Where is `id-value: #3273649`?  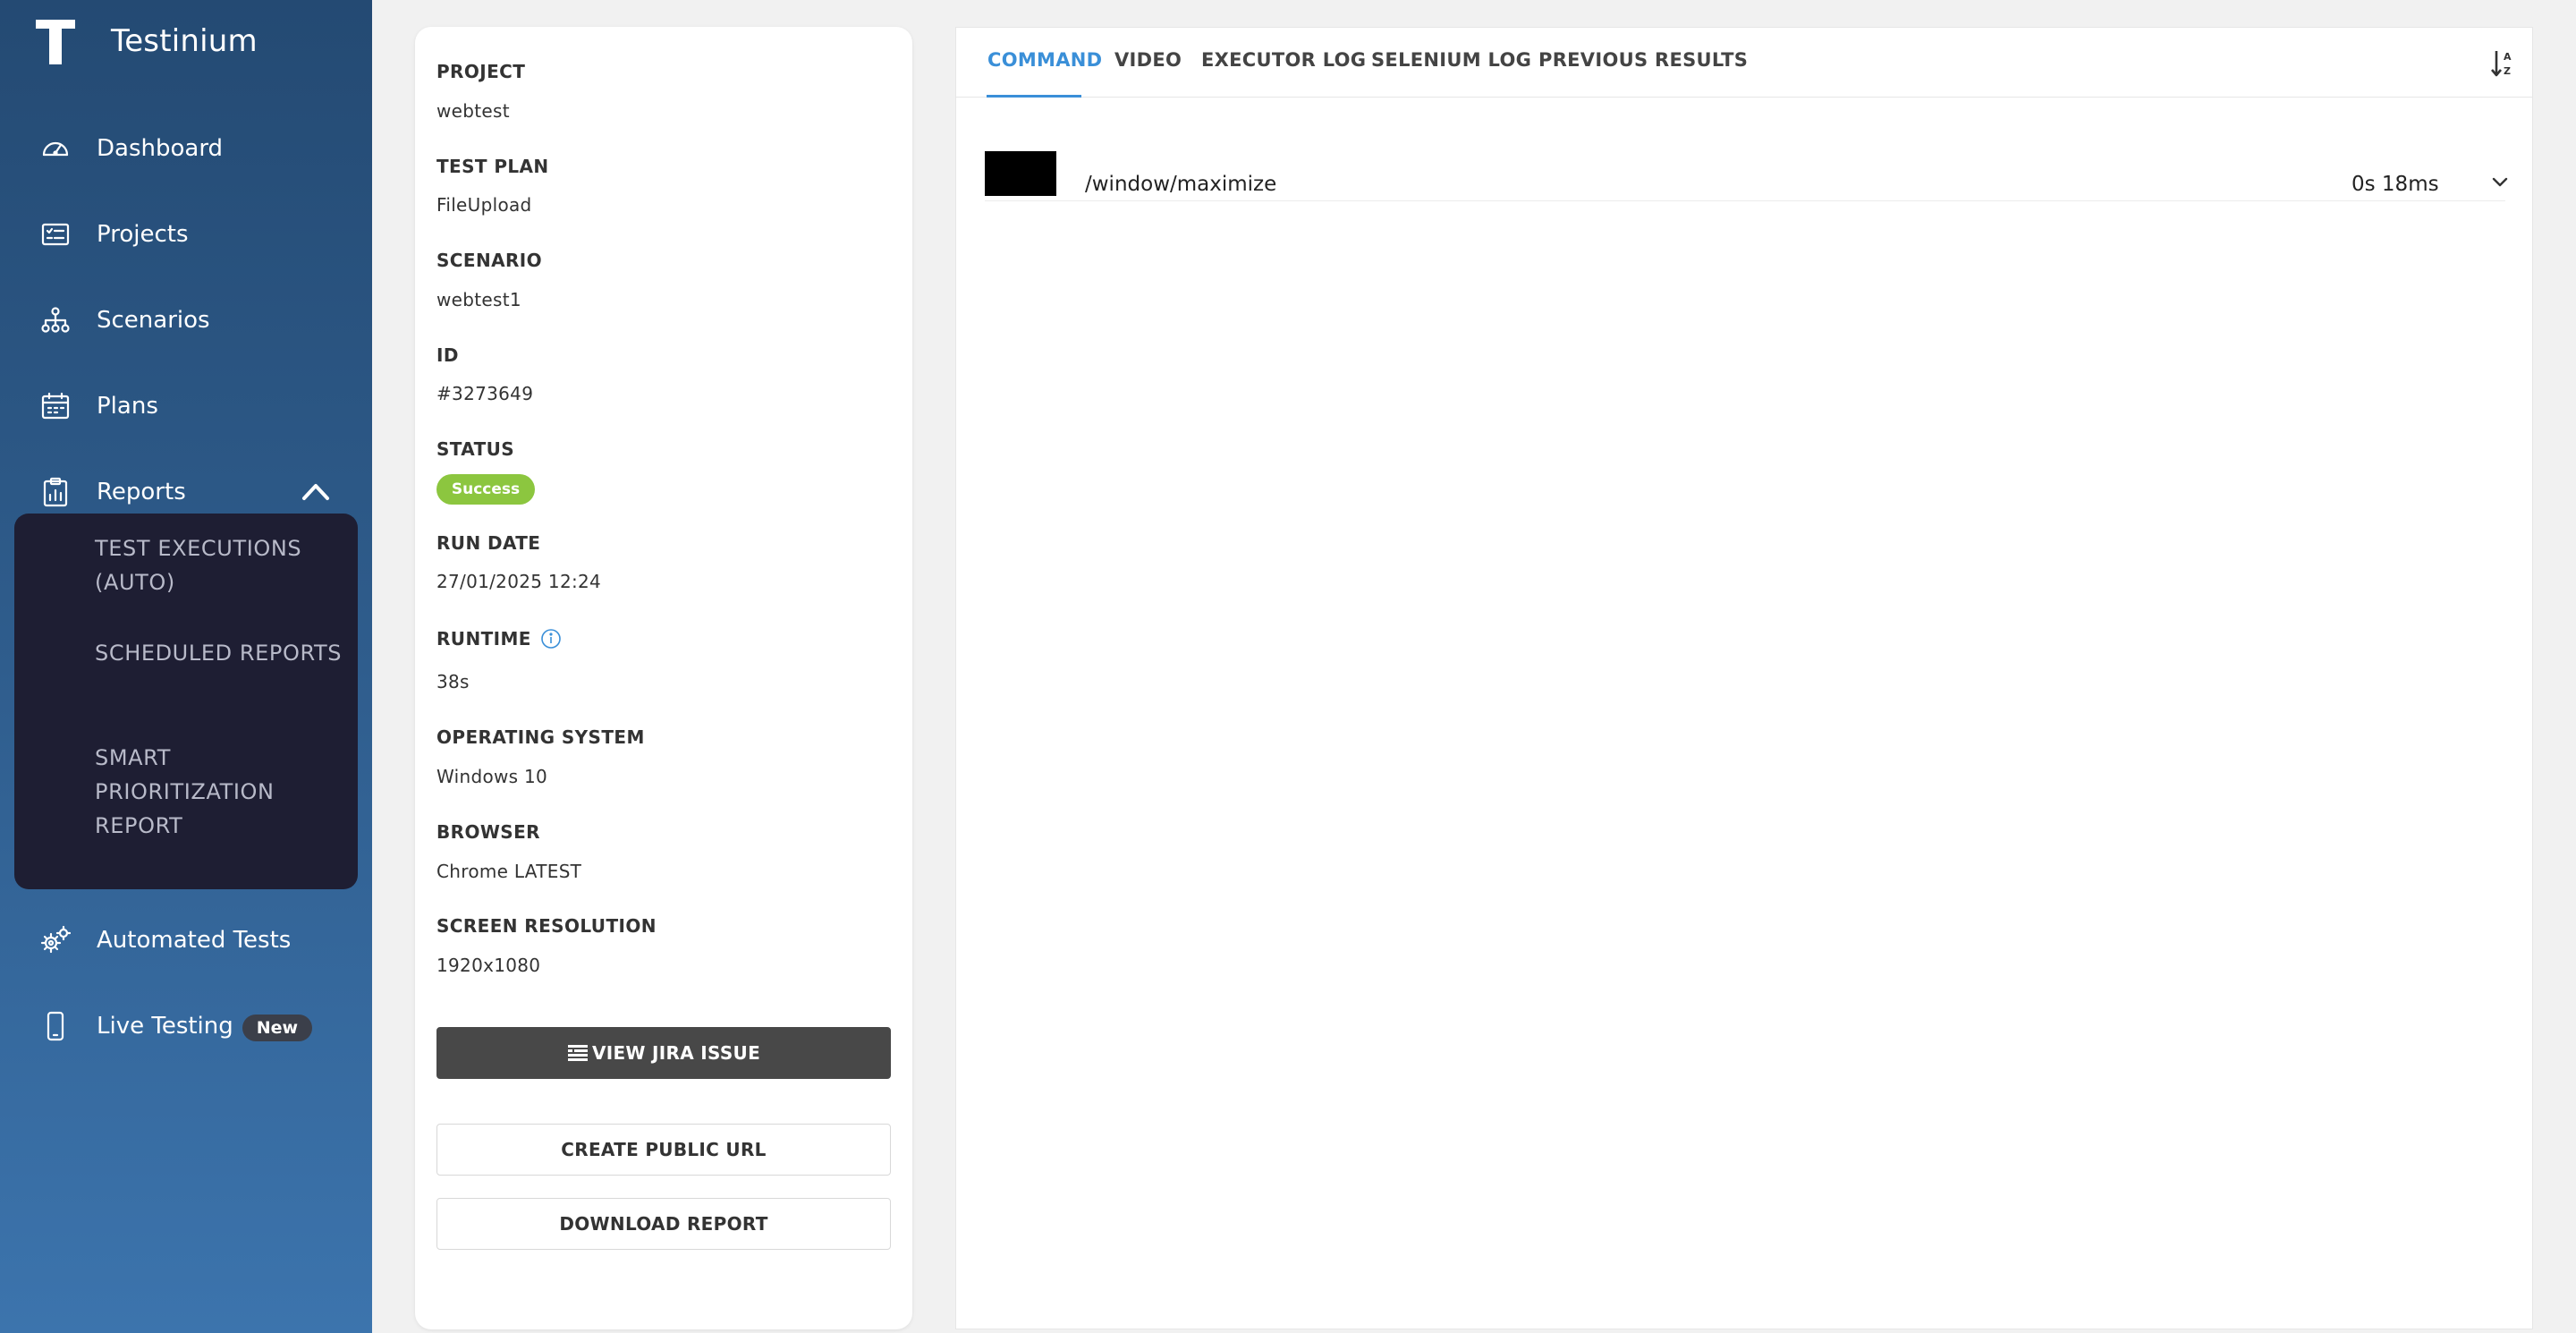
id-value: #3273649 is located at coordinates (485, 393).